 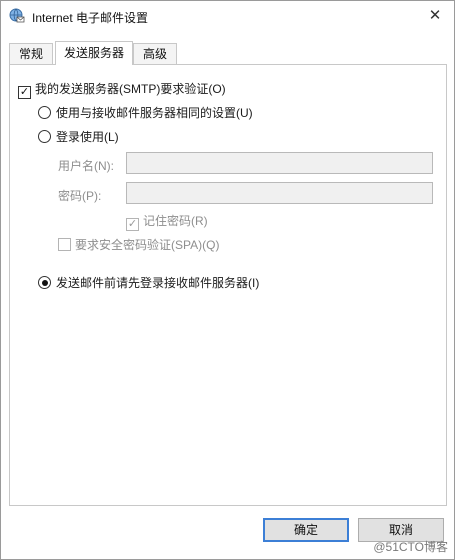 What do you see at coordinates (175, 221) in the screenshot?
I see `remember-password-label: 记住密码(R)` at bounding box center [175, 221].